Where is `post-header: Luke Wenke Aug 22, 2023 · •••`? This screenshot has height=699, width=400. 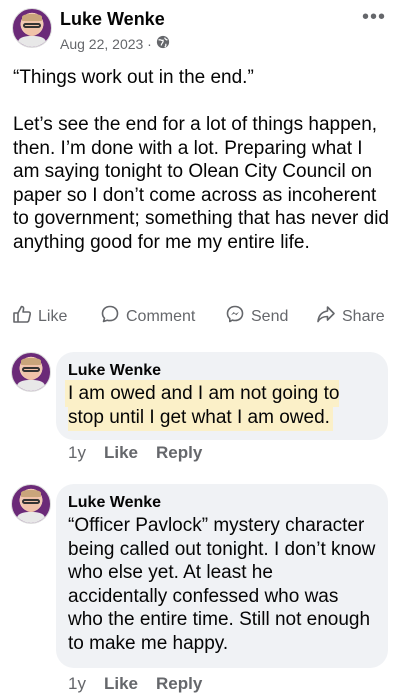 post-header: Luke Wenke Aug 22, 2023 · ••• is located at coordinates (200, 30).